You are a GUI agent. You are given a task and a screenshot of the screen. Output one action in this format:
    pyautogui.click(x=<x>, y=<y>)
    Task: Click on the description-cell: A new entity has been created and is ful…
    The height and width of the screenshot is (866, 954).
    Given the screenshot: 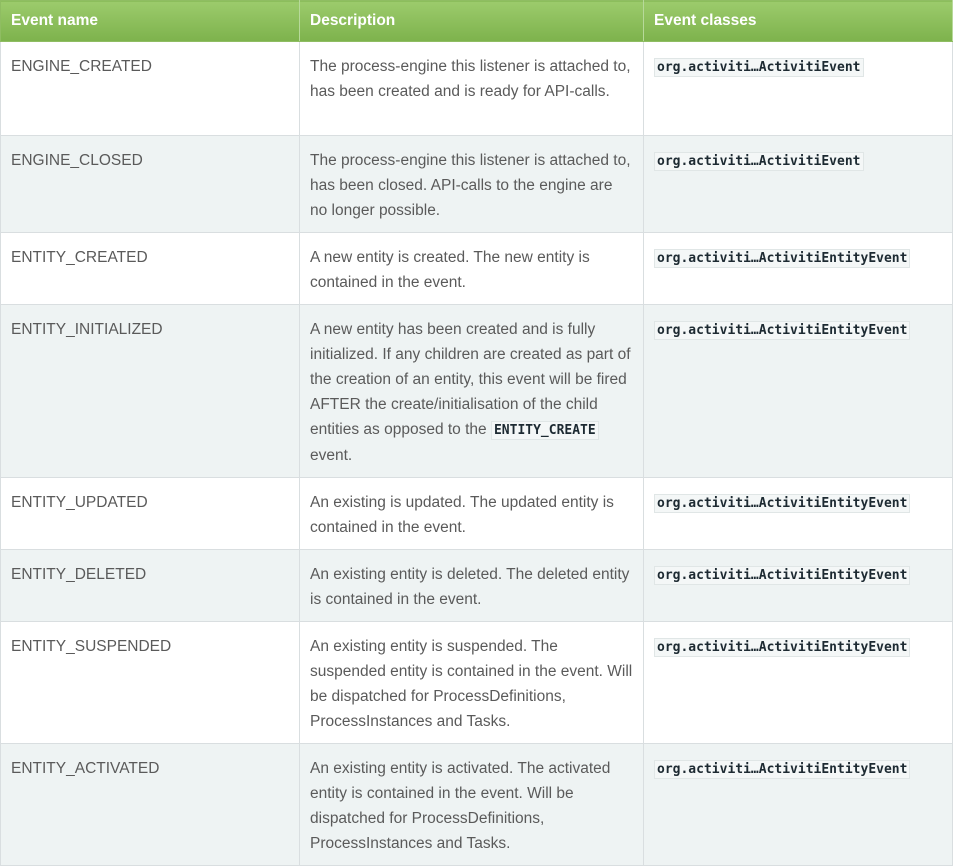 What is the action you would take?
    pyautogui.click(x=471, y=391)
    